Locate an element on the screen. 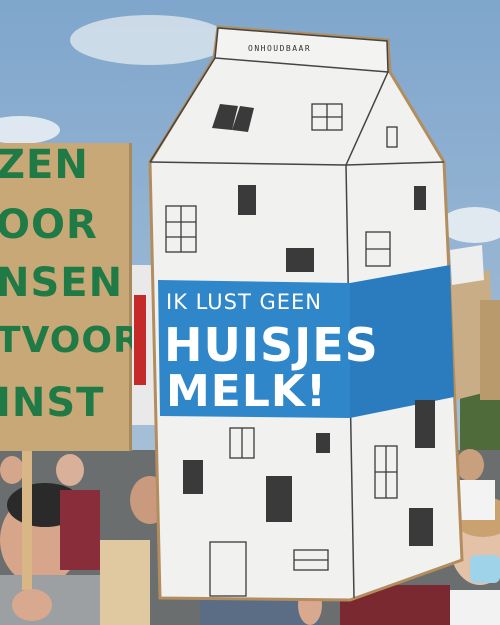 The image size is (500, 625). carton-text-line2: HUISJES is located at coordinates (271, 345).